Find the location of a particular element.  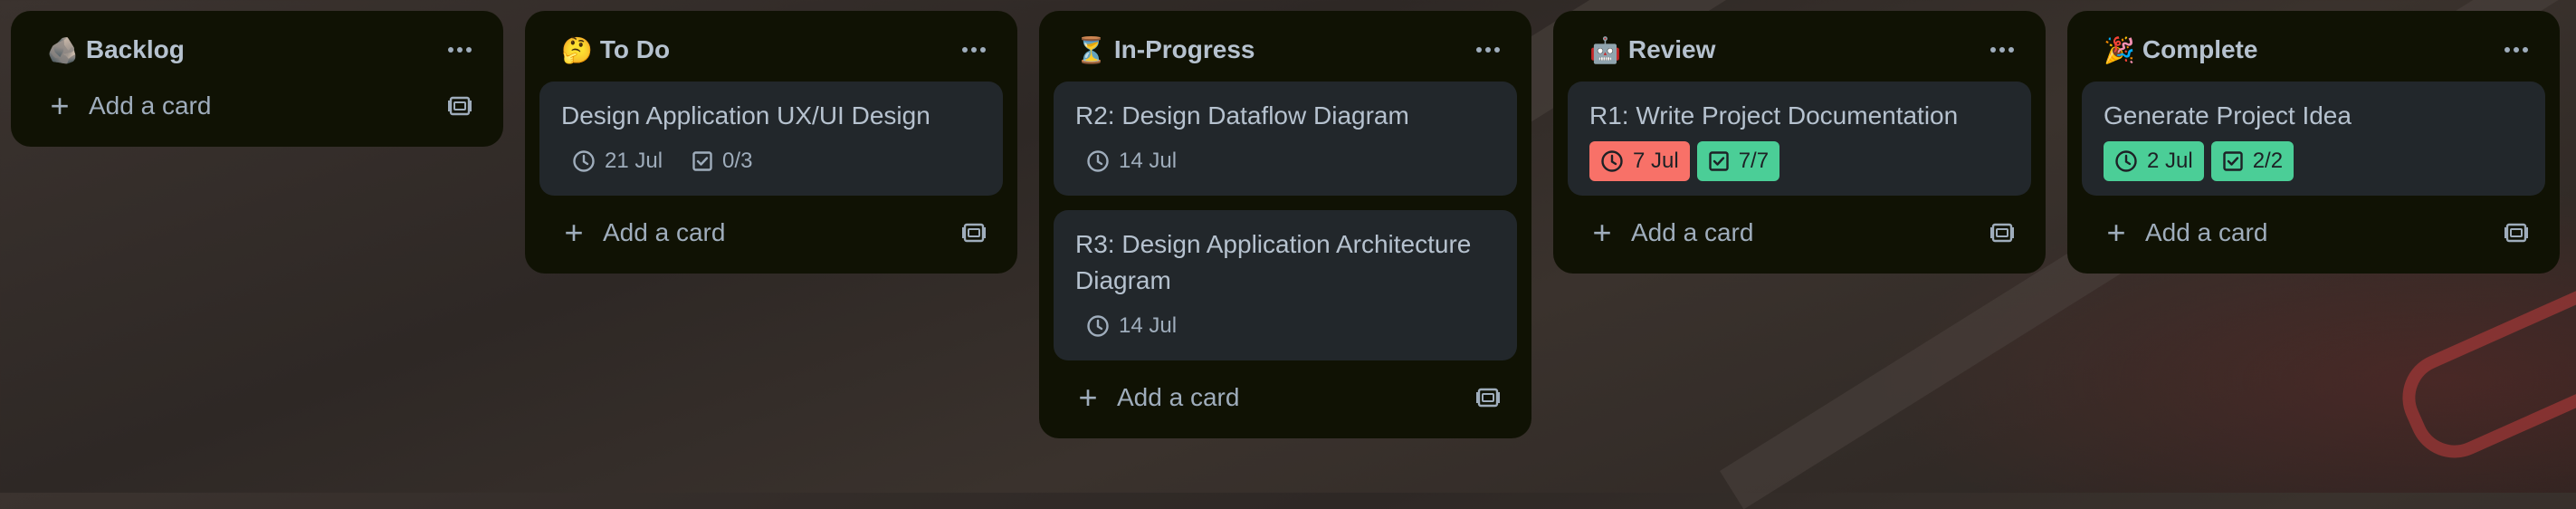

list-header: 🪨 Backlog is located at coordinates (257, 50).